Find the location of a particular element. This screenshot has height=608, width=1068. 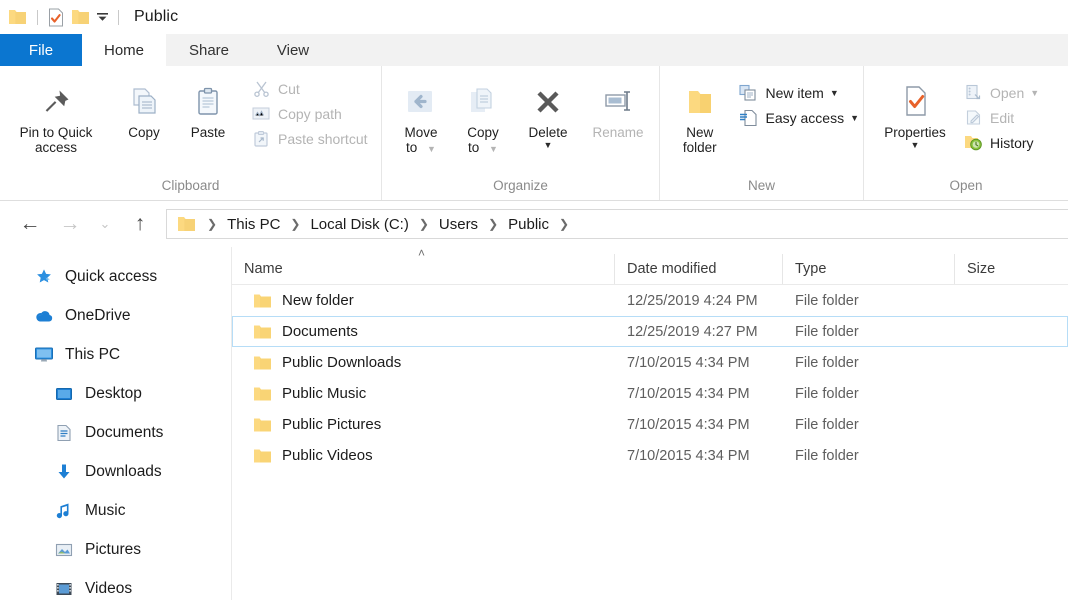

ribbon-tab-strip: File Home Share View is located at coordinates (534, 50).